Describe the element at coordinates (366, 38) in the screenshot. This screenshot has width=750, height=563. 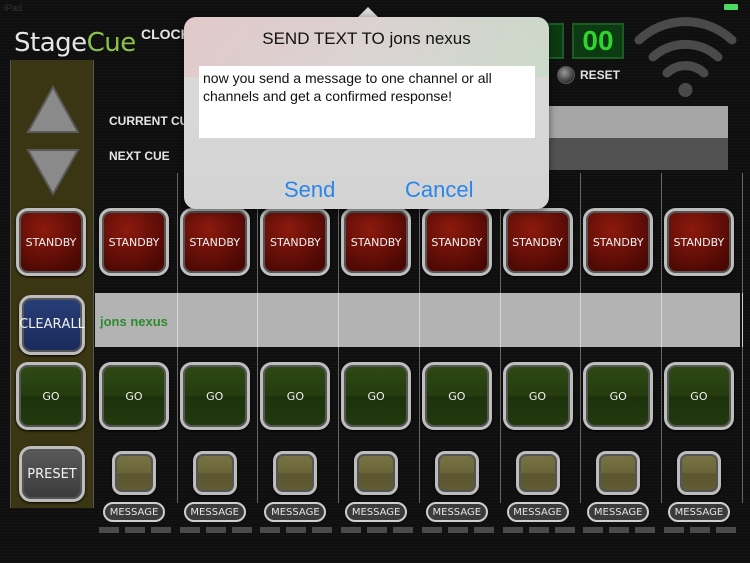
I see `popover-title: SEND TEXT TO jons nexus` at that location.